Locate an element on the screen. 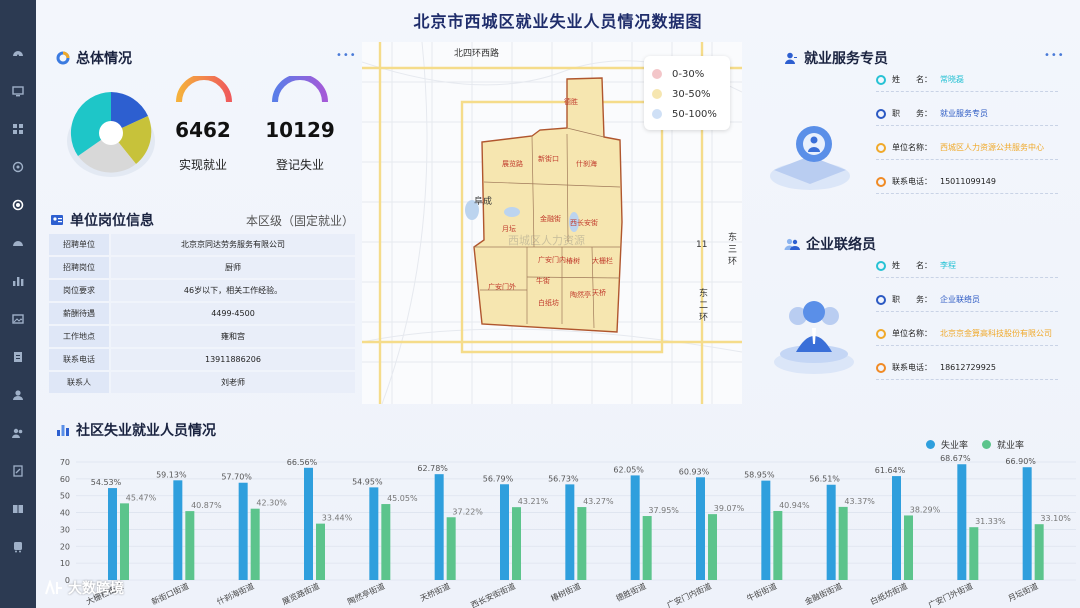 The image size is (1080, 608). registered-gauge-icon is located at coordinates (300, 89).